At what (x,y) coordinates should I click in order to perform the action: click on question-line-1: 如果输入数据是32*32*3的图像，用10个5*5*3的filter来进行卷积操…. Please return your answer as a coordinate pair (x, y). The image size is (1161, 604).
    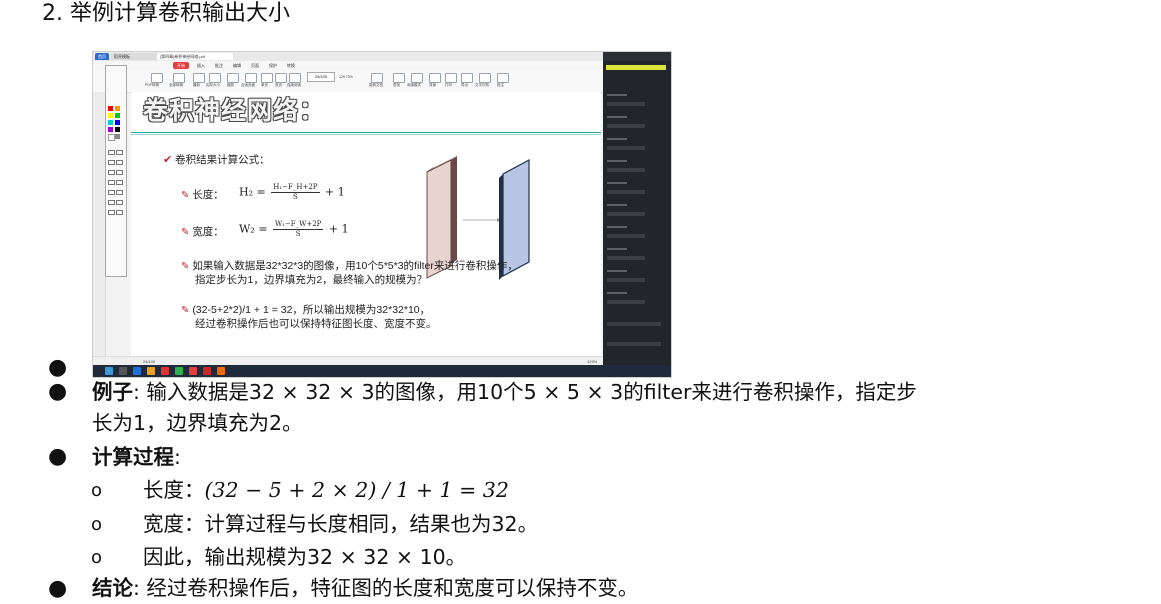
    Looking at the image, I should click on (355, 266).